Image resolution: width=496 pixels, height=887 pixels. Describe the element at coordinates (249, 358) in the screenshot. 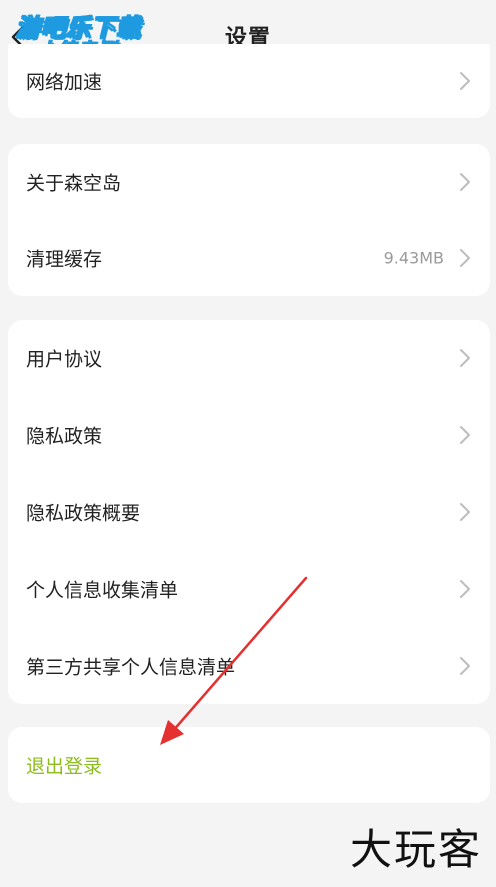

I see `settings-item-user-agreement: 用户协议` at that location.